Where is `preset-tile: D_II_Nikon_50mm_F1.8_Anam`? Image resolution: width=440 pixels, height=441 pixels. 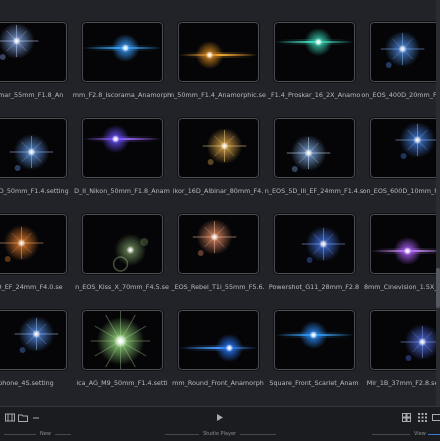
preset-tile: D_II_Nikon_50mm_F1.8_Anam is located at coordinates (124, 160).